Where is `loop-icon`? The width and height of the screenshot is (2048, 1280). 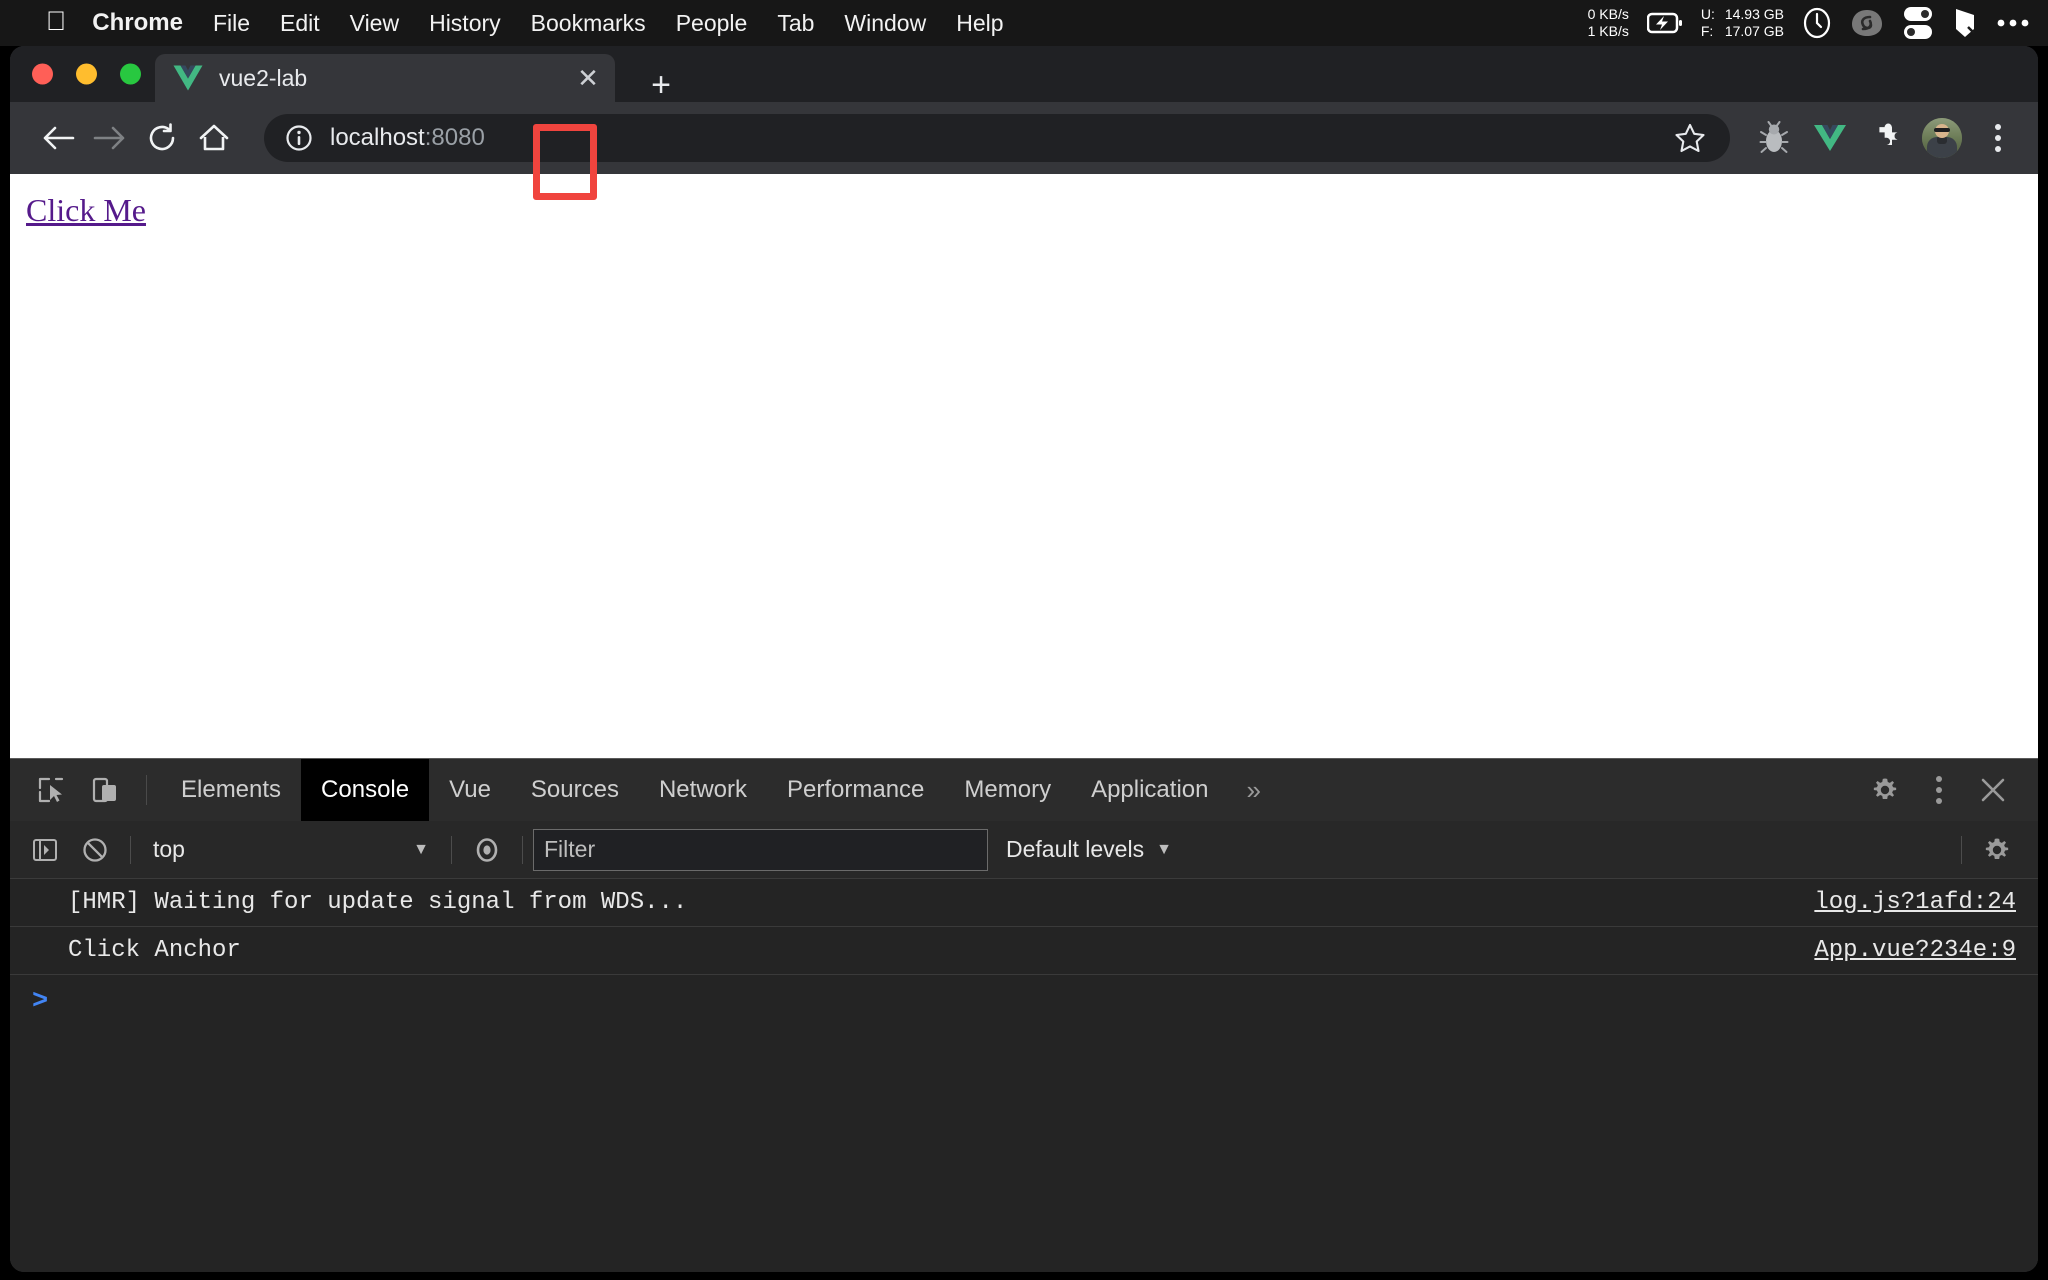 loop-icon is located at coordinates (1867, 23).